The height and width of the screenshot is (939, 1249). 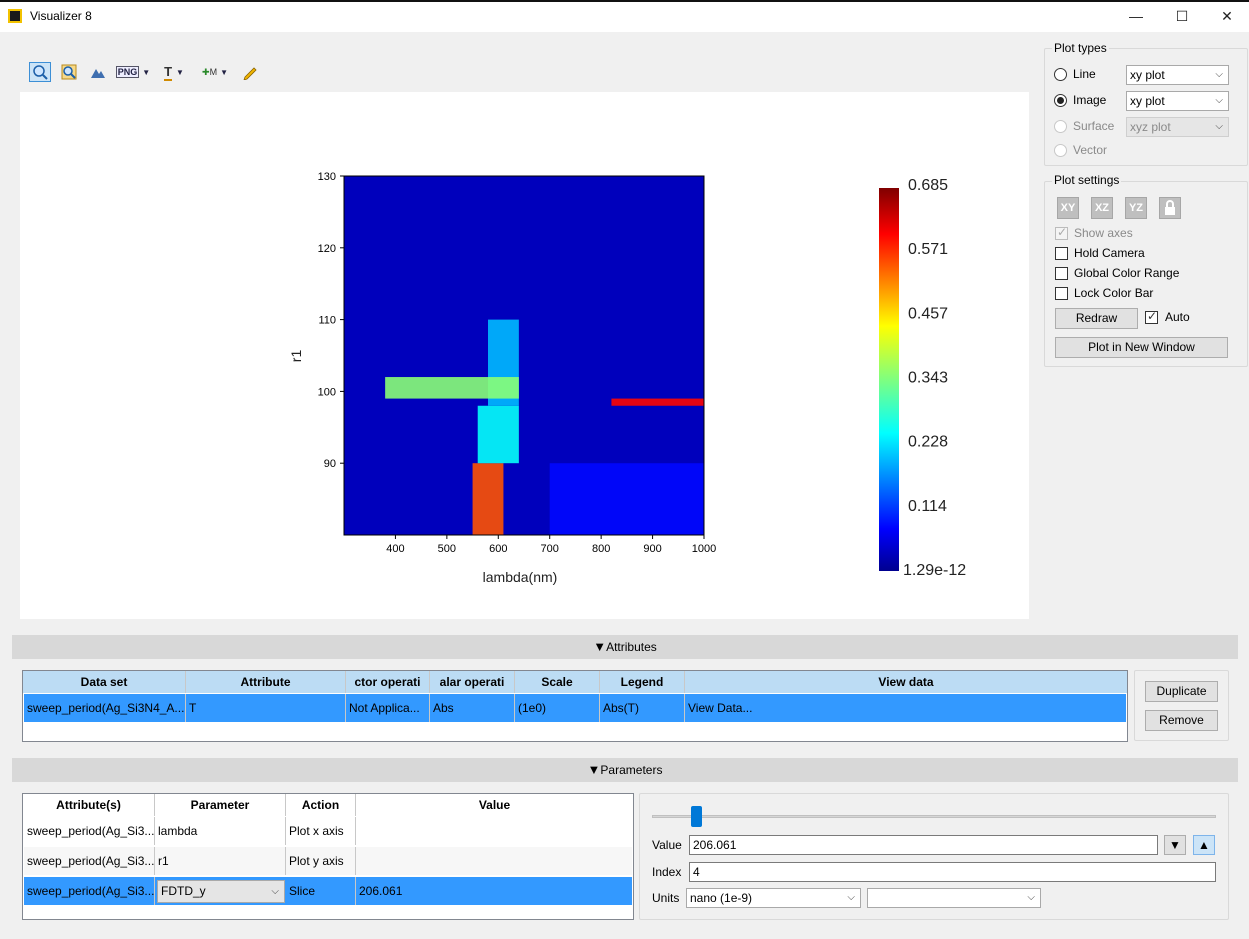 I want to click on parameters-section-header: ▼Parameters, so click(x=625, y=770).